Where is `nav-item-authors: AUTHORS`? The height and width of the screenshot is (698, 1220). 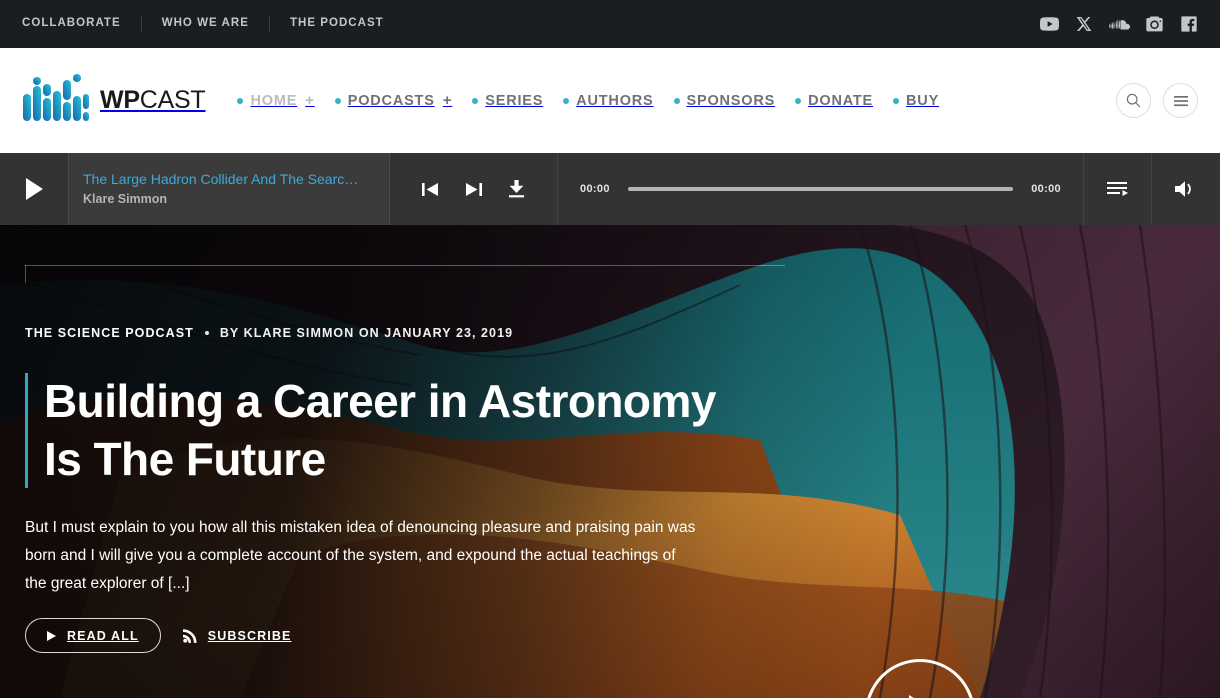 nav-item-authors: AUTHORS is located at coordinates (608, 101).